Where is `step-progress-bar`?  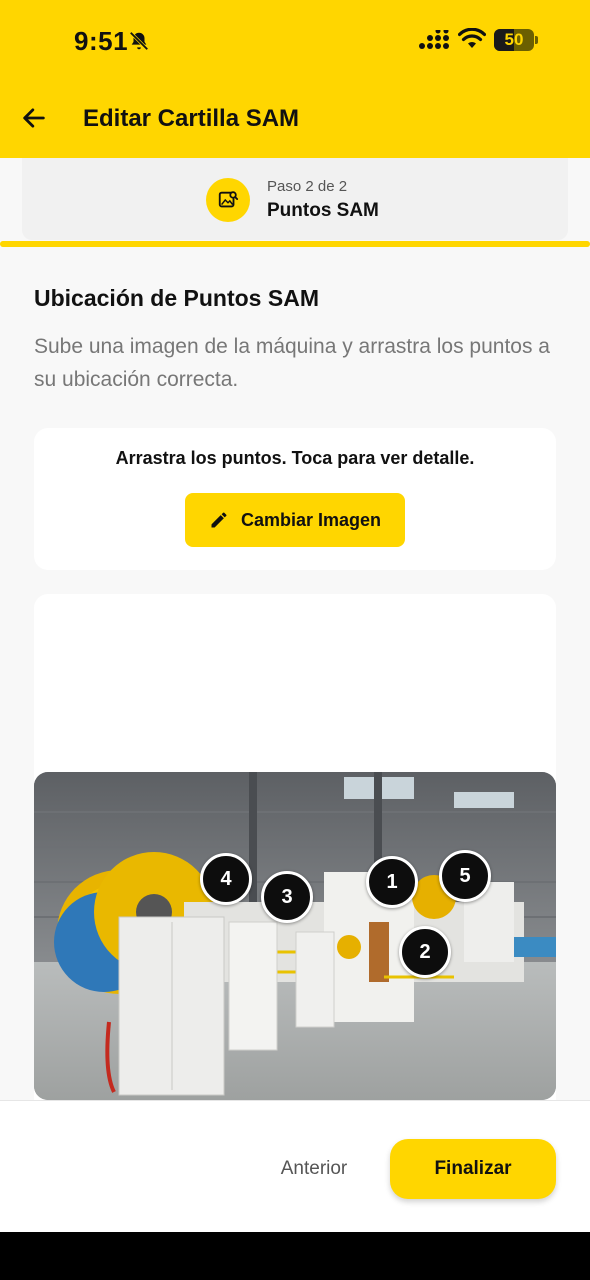
step-progress-bar is located at coordinates (295, 244).